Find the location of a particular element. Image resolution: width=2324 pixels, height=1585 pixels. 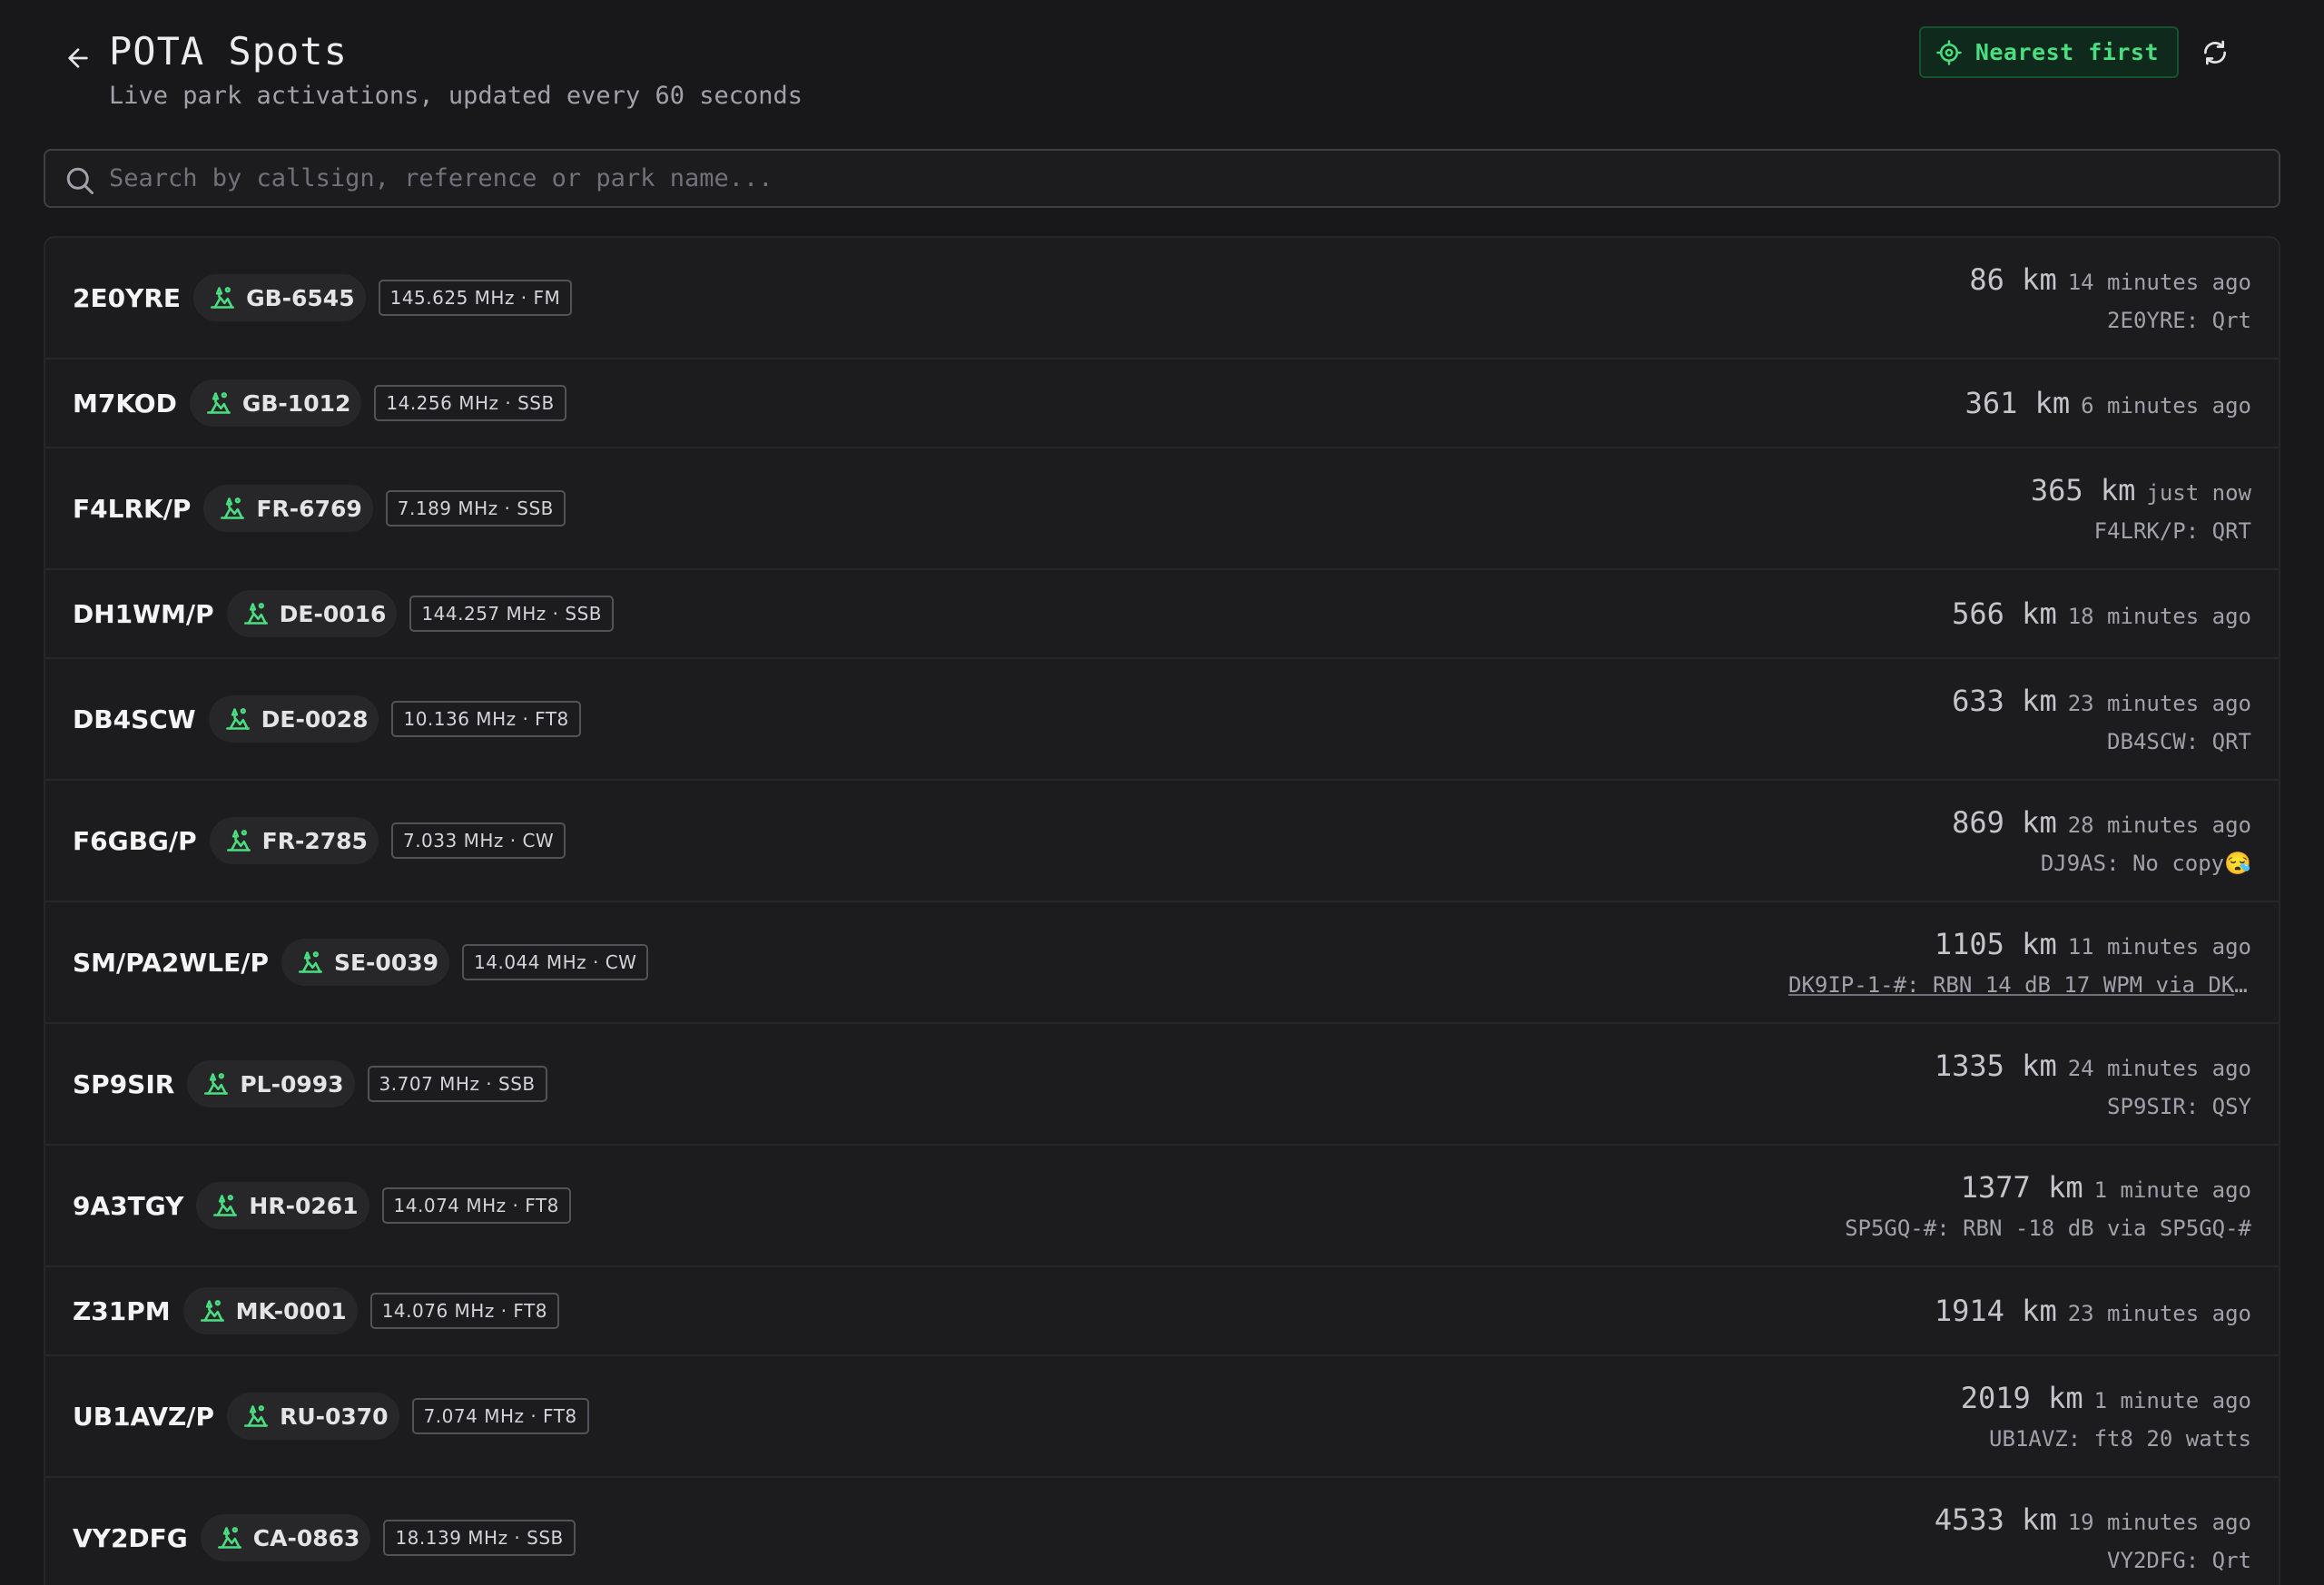

park-reference-badge: MK-0001 is located at coordinates (270, 1310).